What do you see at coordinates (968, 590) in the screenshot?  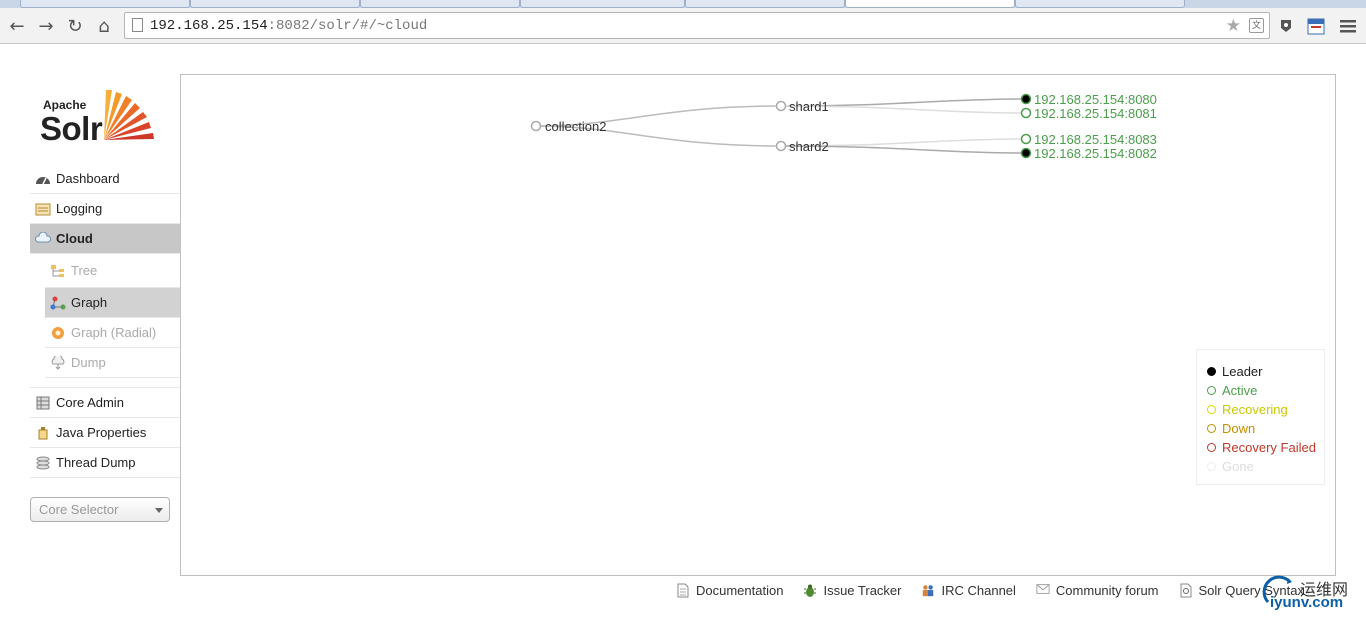 I see `footer-link-irc-channel: IRC Channel` at bounding box center [968, 590].